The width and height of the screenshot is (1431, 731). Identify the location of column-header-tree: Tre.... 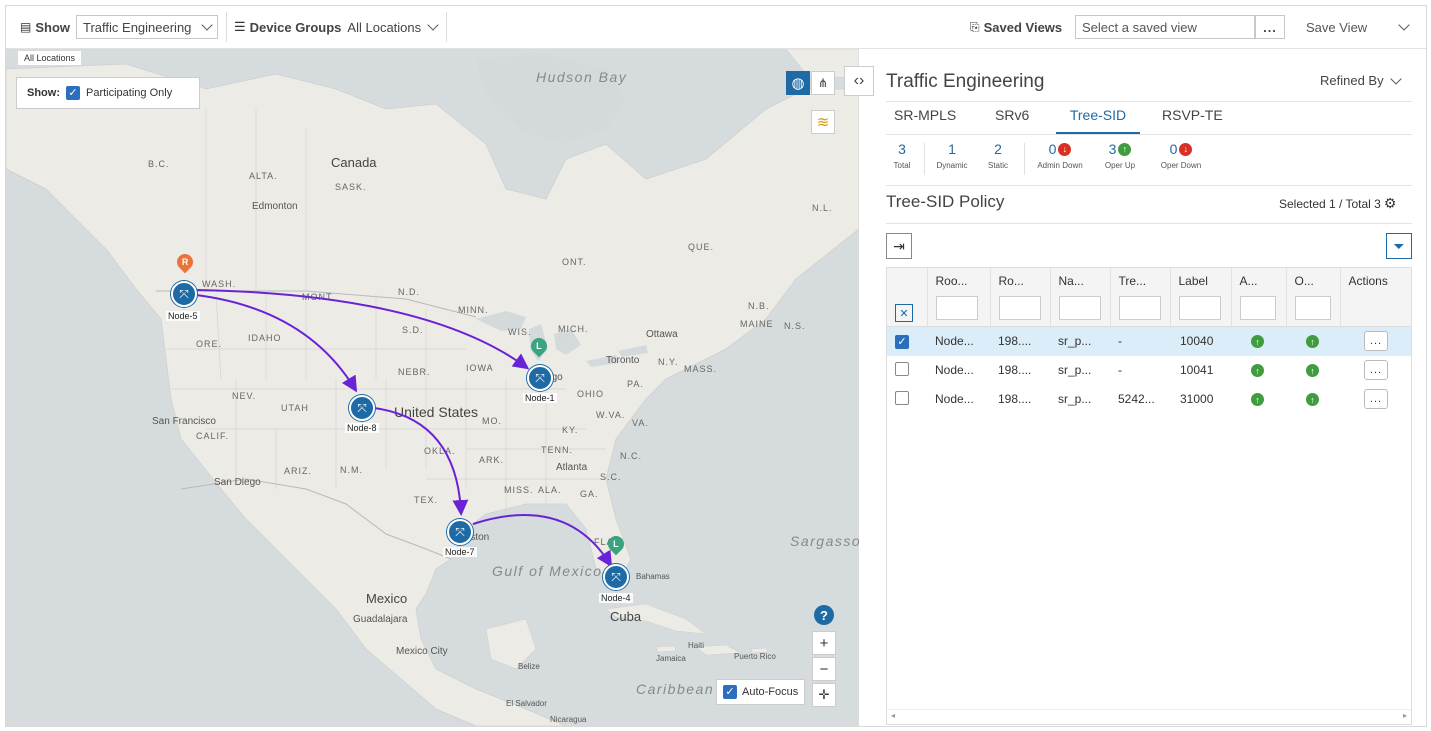
(1140, 297).